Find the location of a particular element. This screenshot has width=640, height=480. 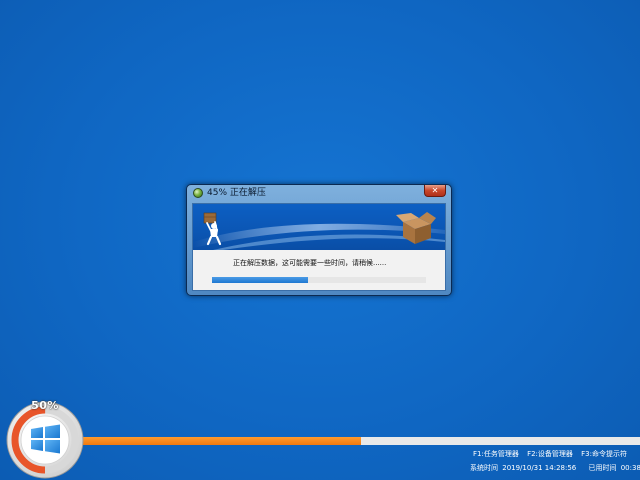

dialog-title: 45% 正在解压 is located at coordinates (236, 193).